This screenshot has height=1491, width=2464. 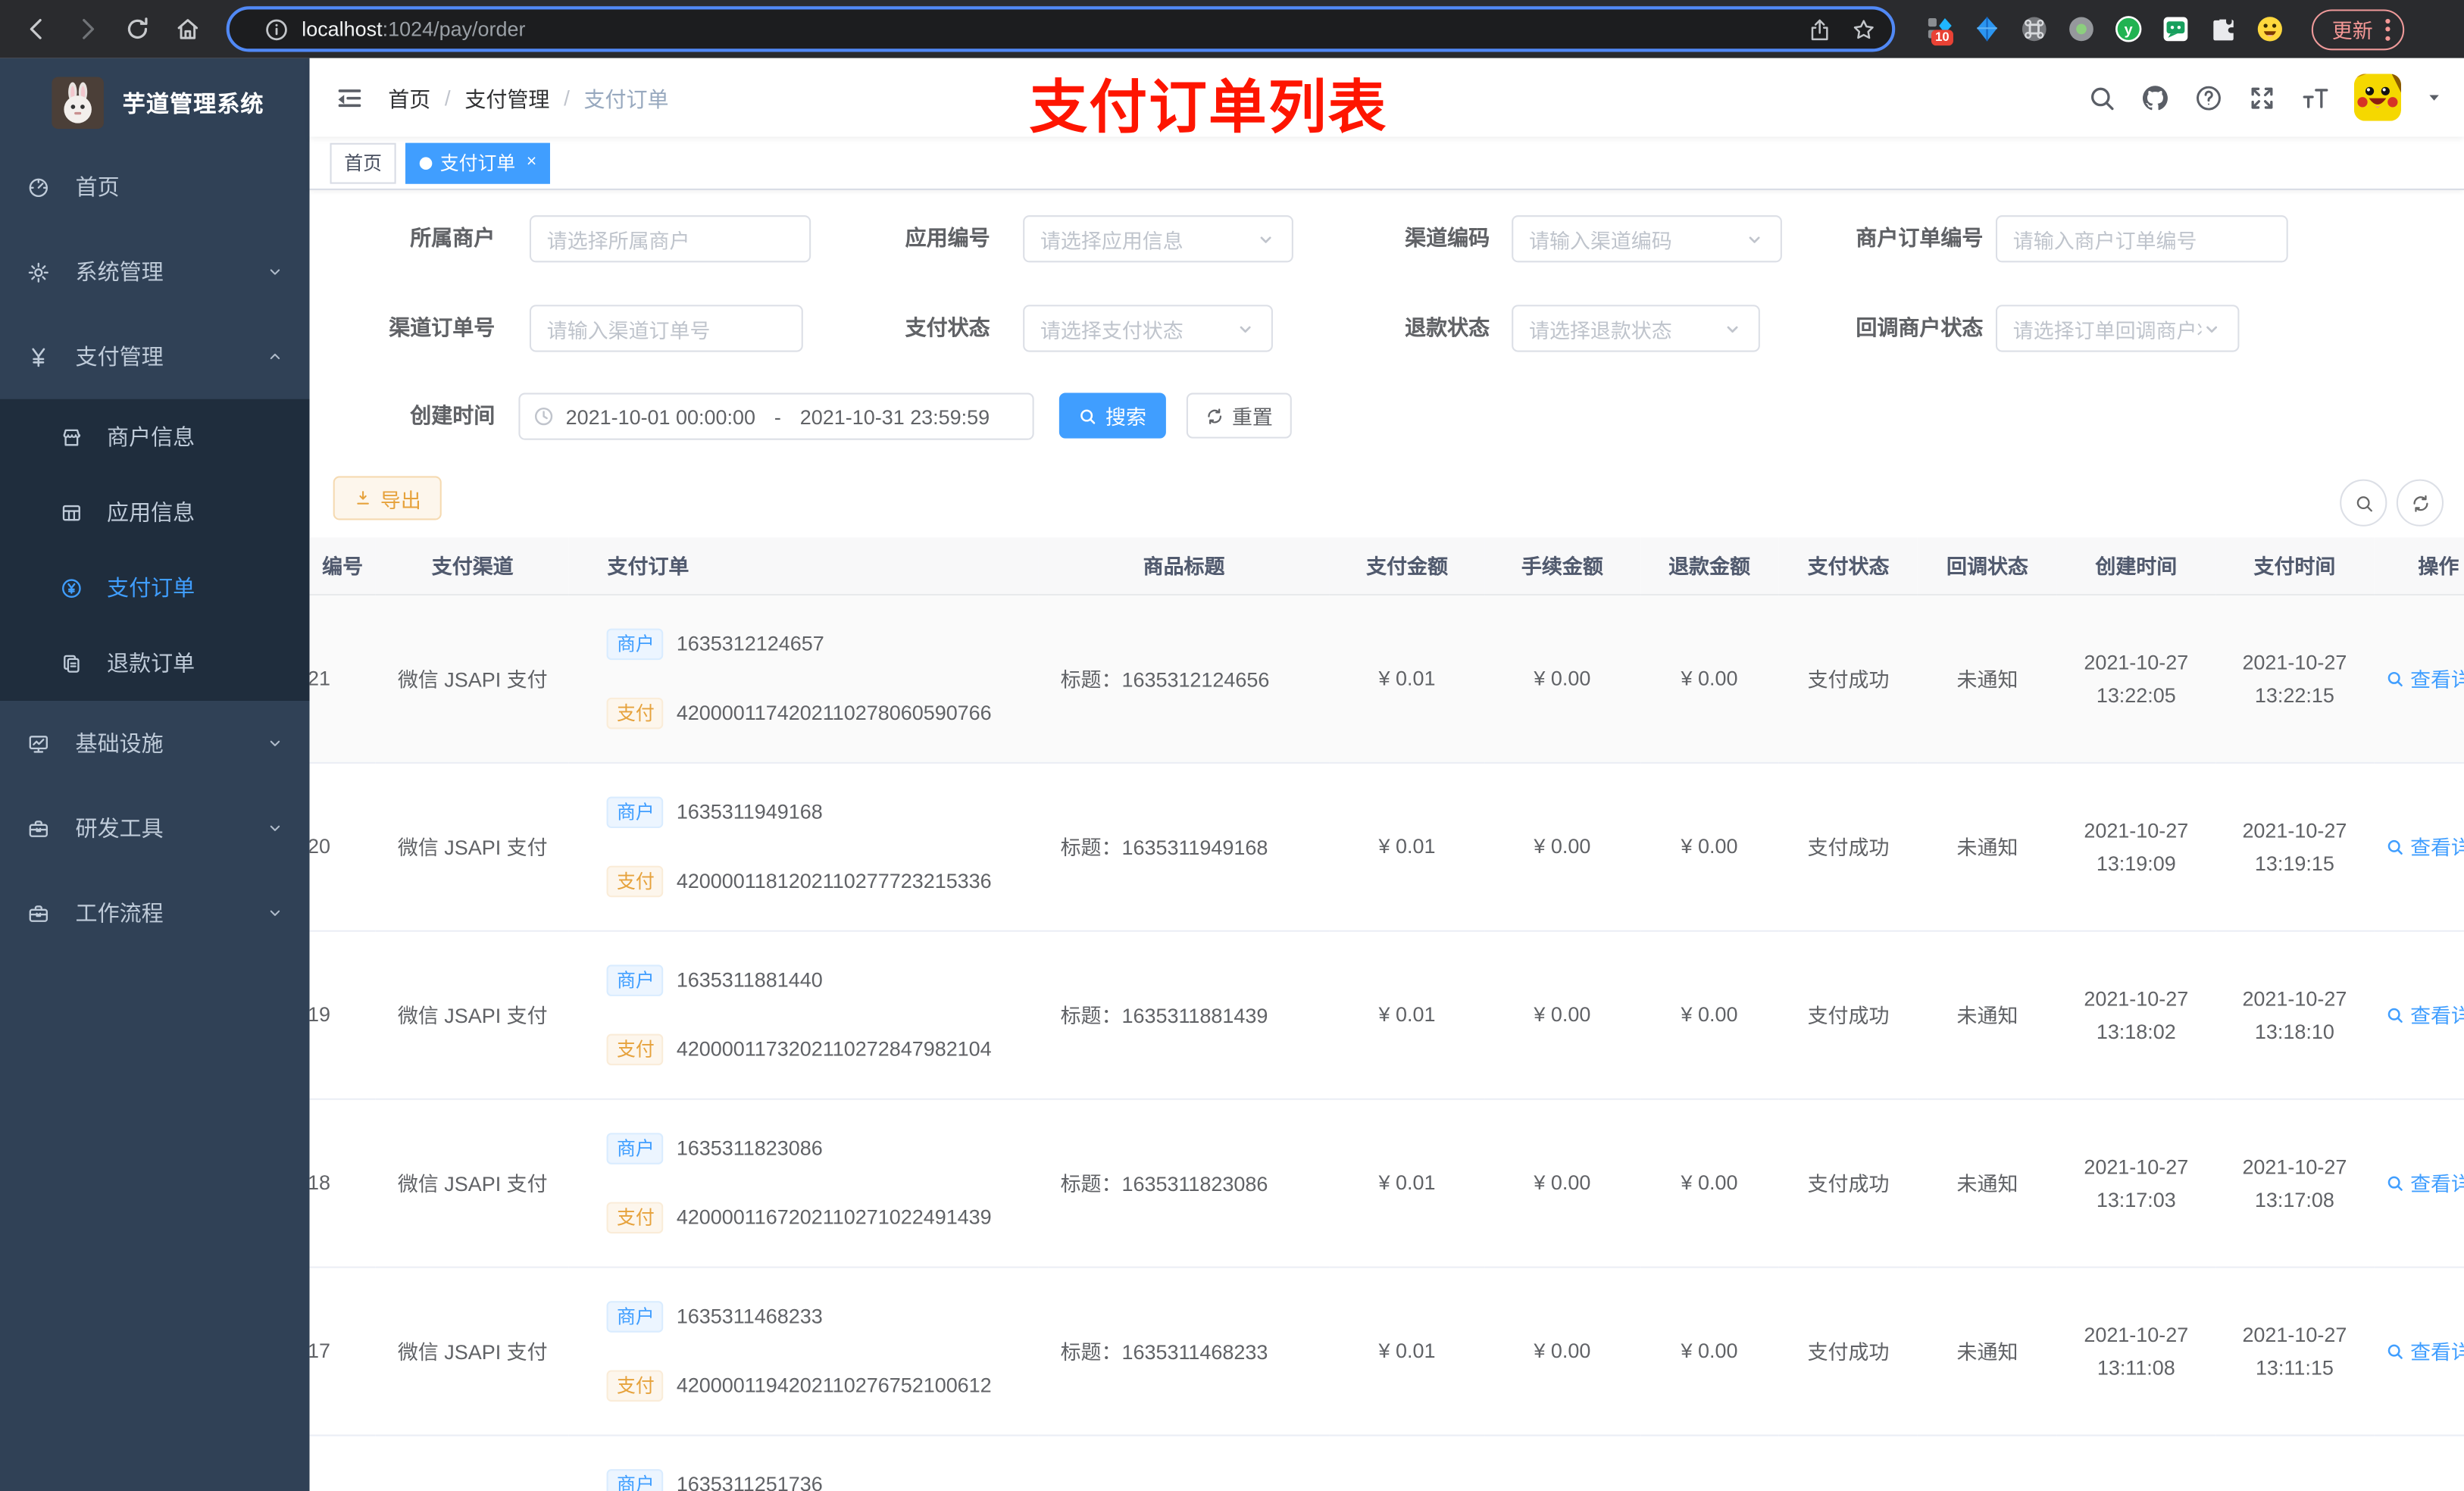 I want to click on sidebar-item-1: 系统管理, so click(x=155, y=272).